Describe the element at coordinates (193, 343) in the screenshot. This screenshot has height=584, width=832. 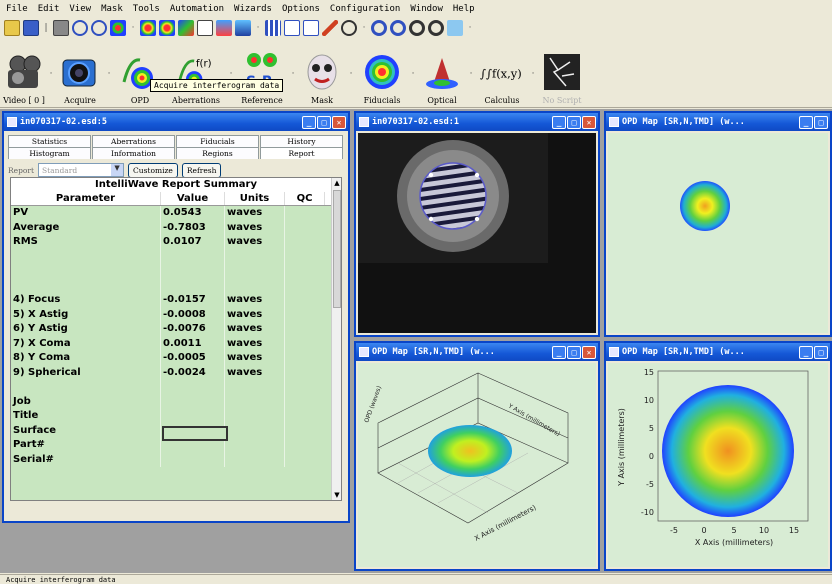
I see `table-cell: 0.0011` at that location.